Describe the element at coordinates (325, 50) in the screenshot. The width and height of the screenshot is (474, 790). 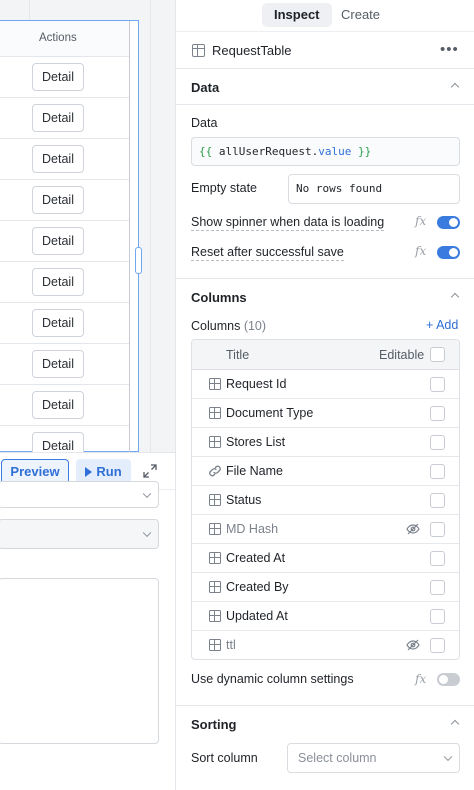
I see `component-header: RequestTable •••` at that location.